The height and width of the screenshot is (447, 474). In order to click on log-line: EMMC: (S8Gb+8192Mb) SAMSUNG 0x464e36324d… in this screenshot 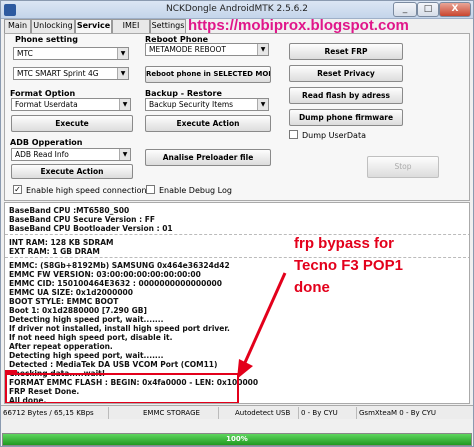, I will do `click(119, 265)`.